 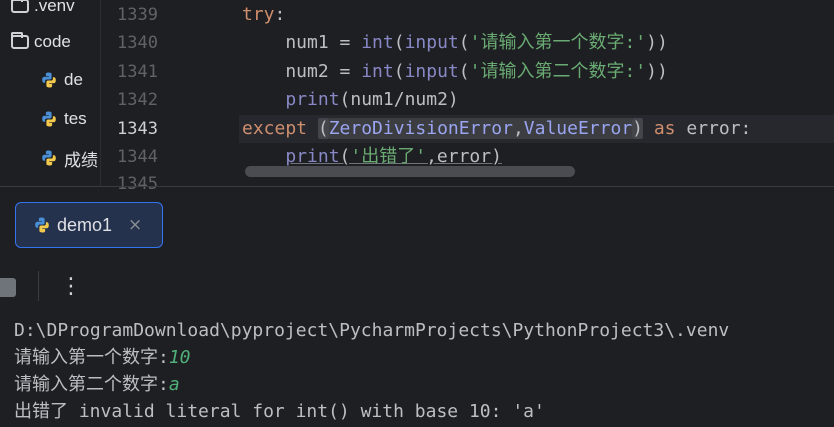 I want to click on line-number: 1342, so click(x=137, y=100).